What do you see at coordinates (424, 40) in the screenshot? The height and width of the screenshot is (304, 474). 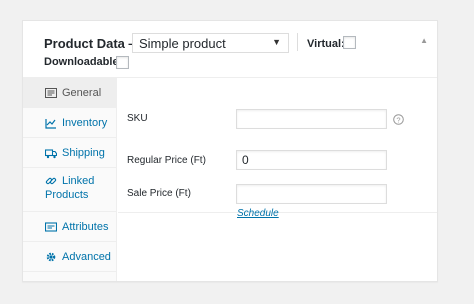 I see `collapse-arrow-icon: ▲` at bounding box center [424, 40].